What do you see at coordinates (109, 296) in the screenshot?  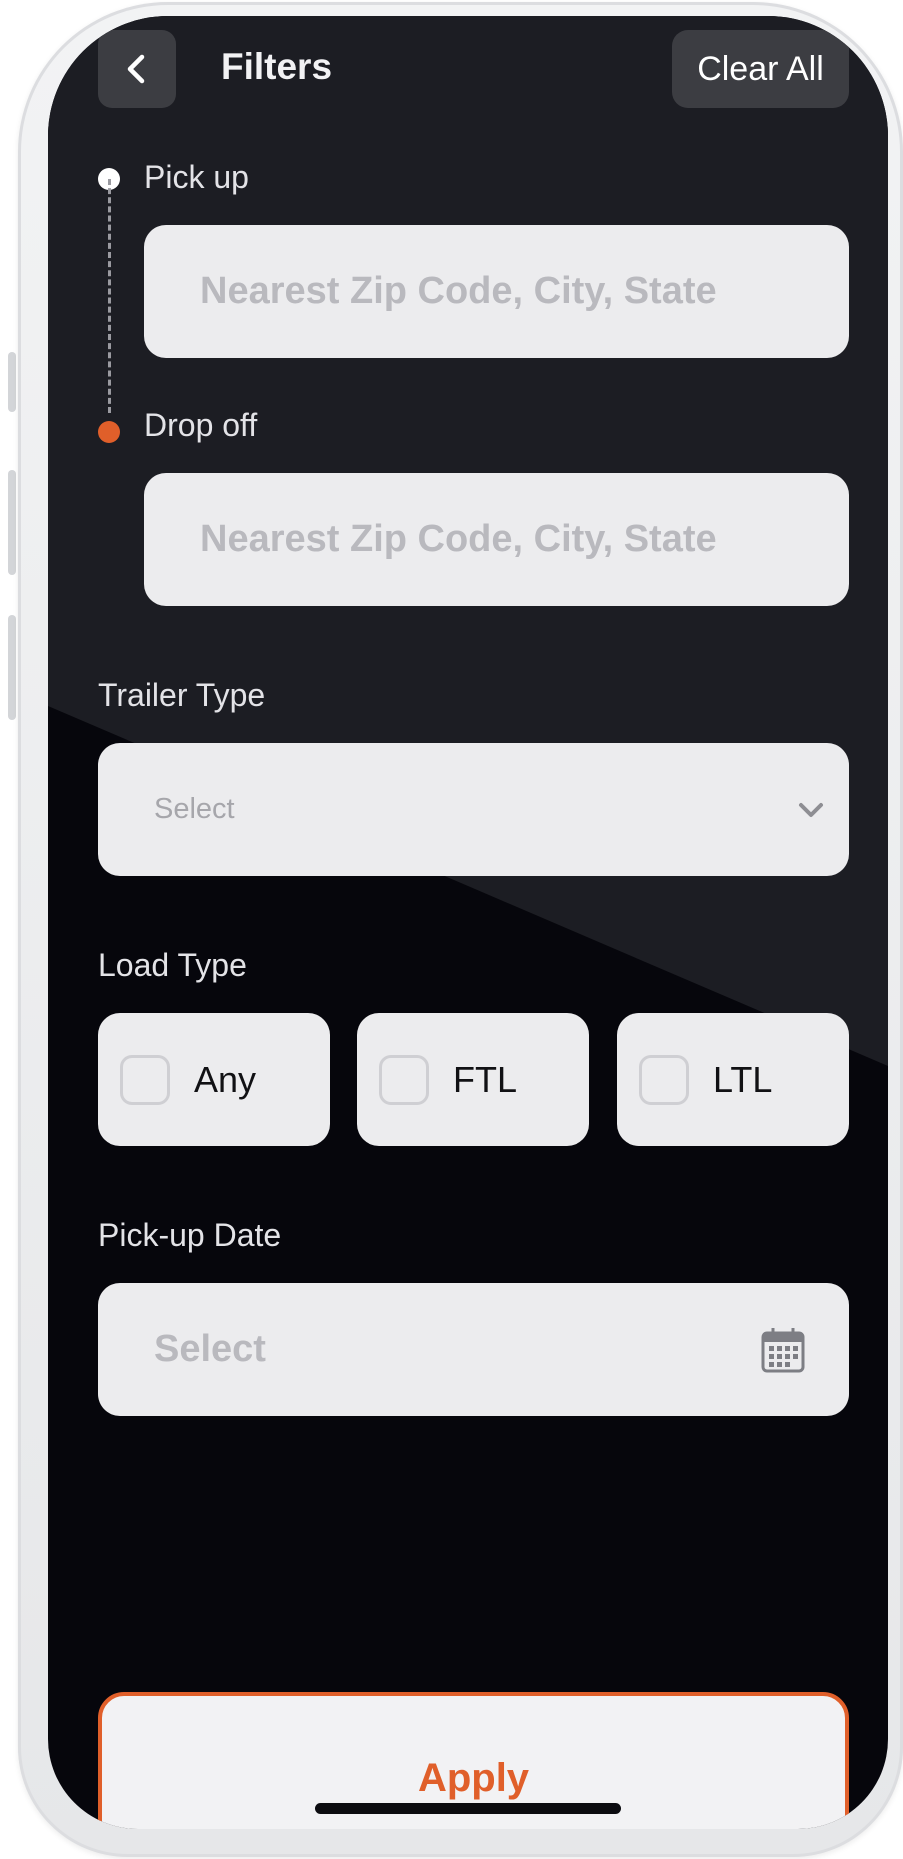 I see `route-connector-line` at bounding box center [109, 296].